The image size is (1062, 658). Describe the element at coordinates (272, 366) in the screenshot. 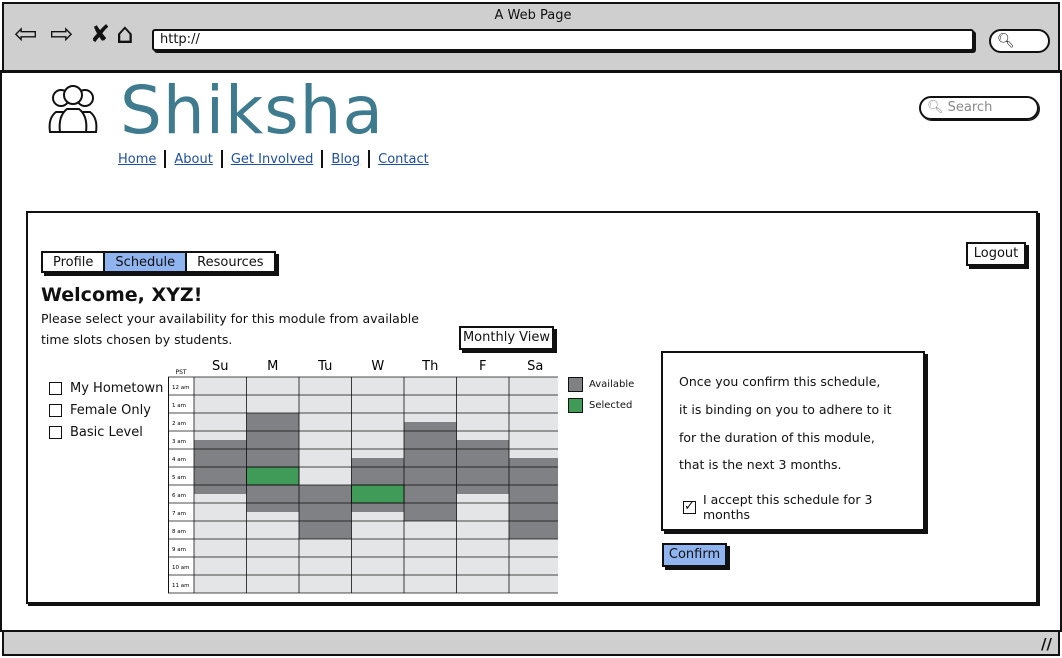

I see `day-header-M: M` at that location.